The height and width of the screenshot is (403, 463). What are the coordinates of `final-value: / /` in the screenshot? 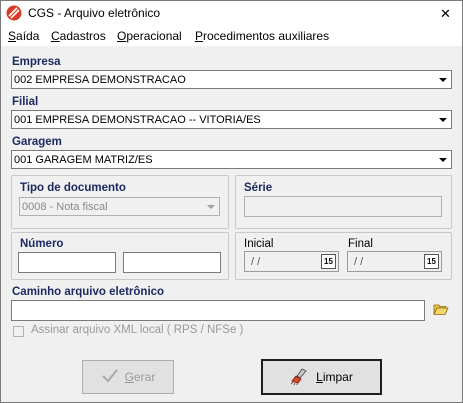 It's located at (359, 262).